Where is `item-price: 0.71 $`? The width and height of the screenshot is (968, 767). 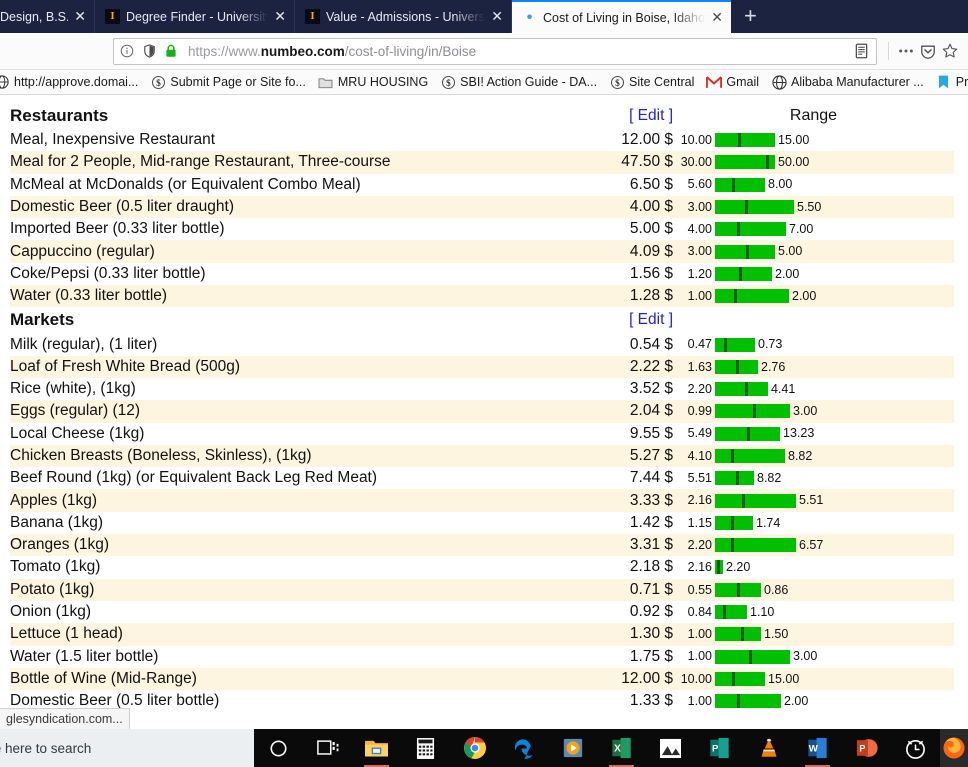 item-price: 0.71 $ is located at coordinates (651, 589).